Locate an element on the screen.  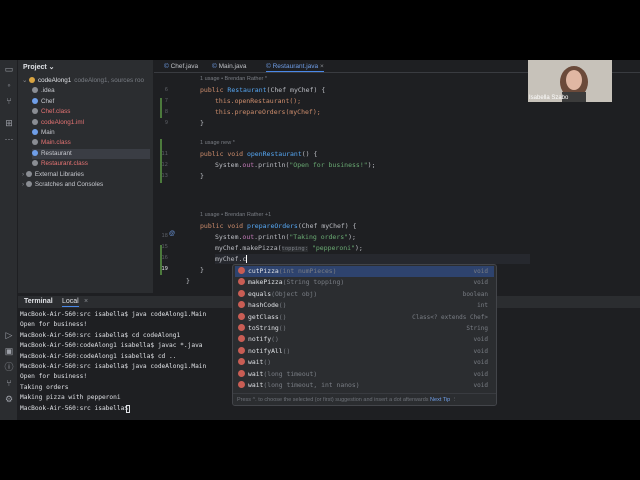
completion-item: getClass() Class<? extends Chef> is located at coordinates (364, 317).